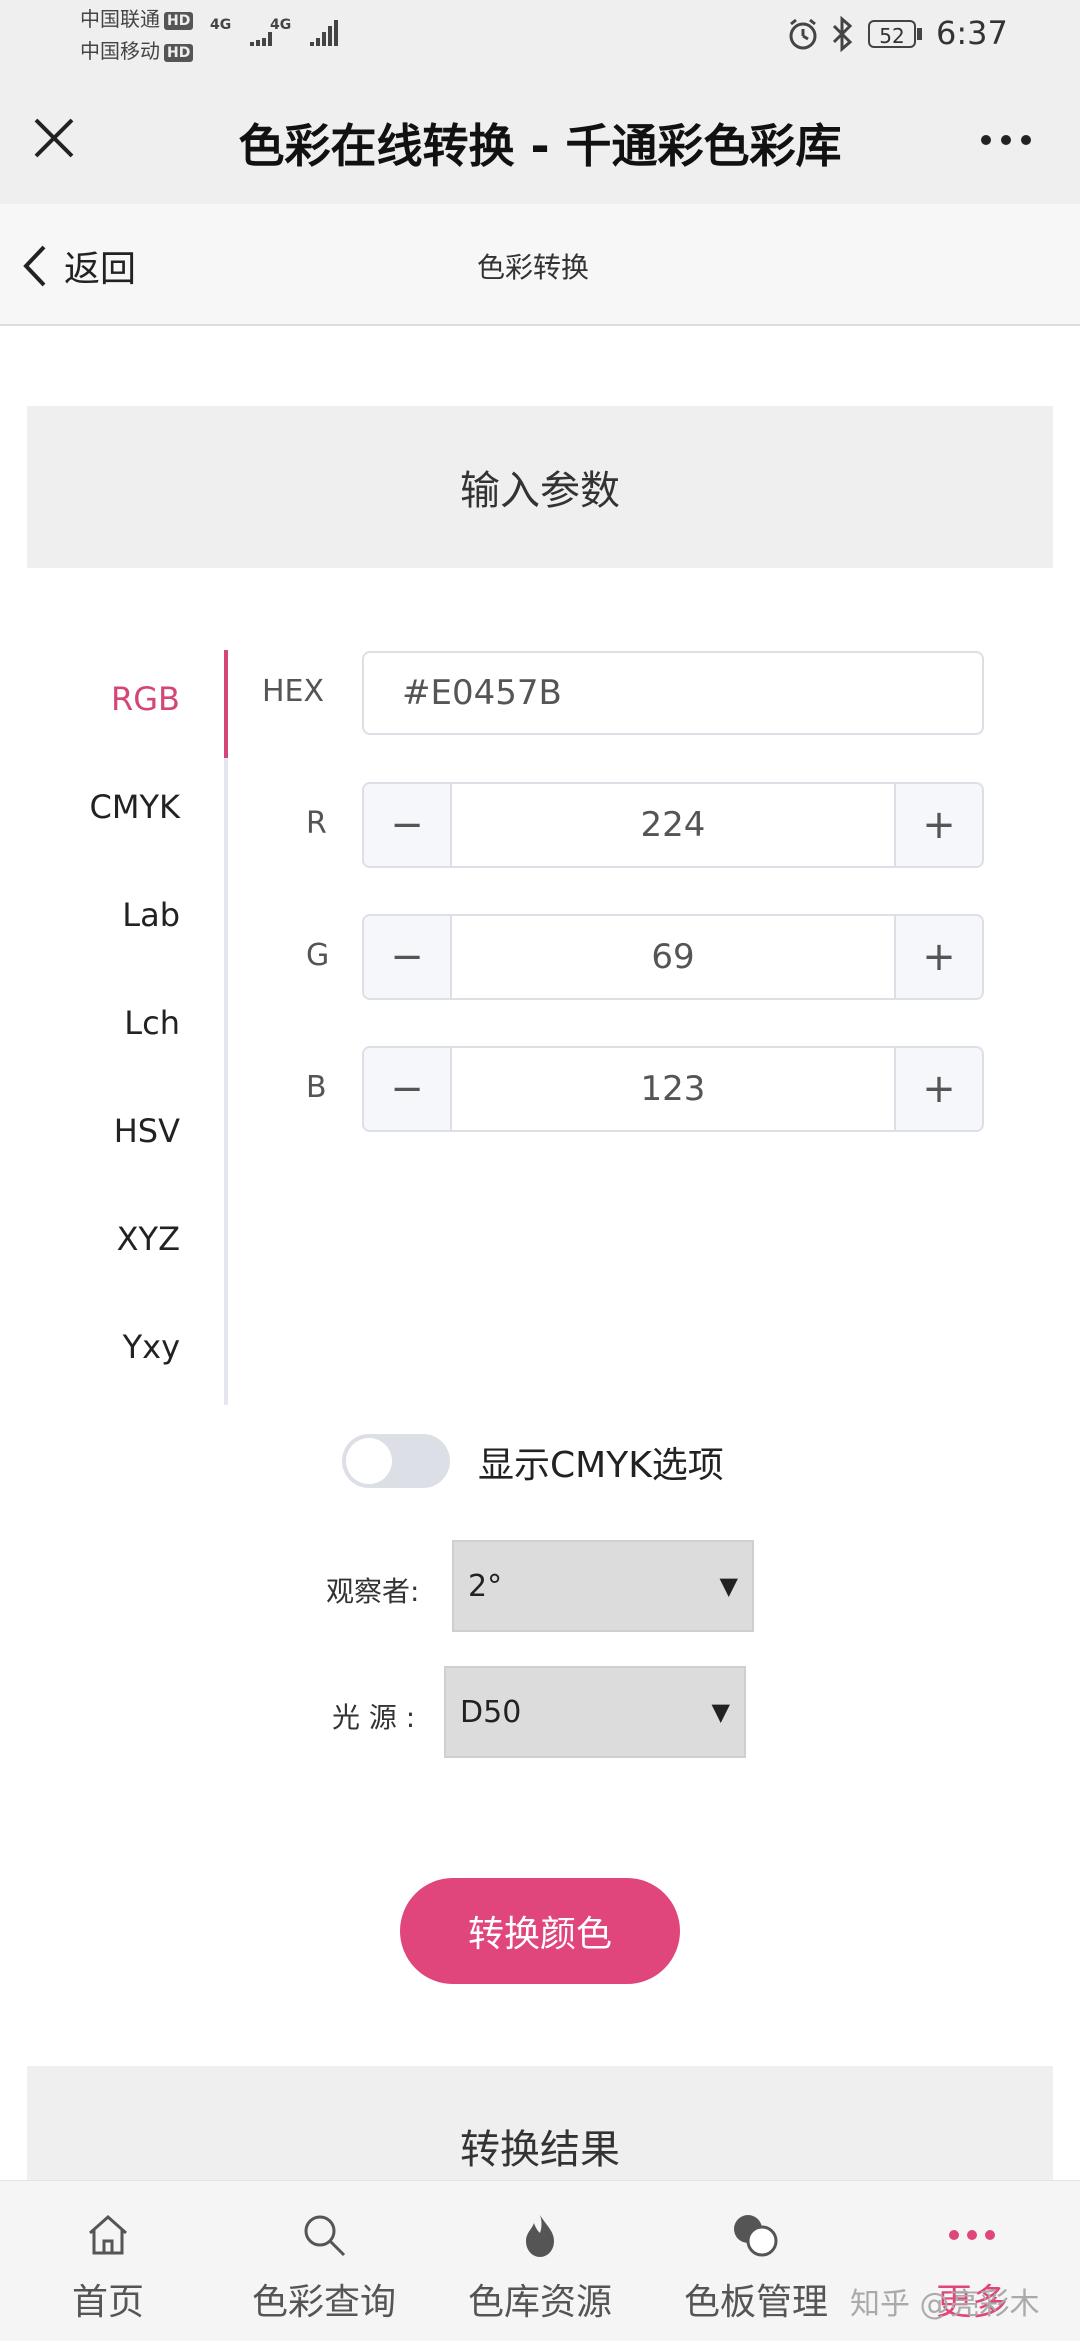 This screenshot has width=1080, height=2341. Describe the element at coordinates (325, 2236) in the screenshot. I see `search-icon` at that location.